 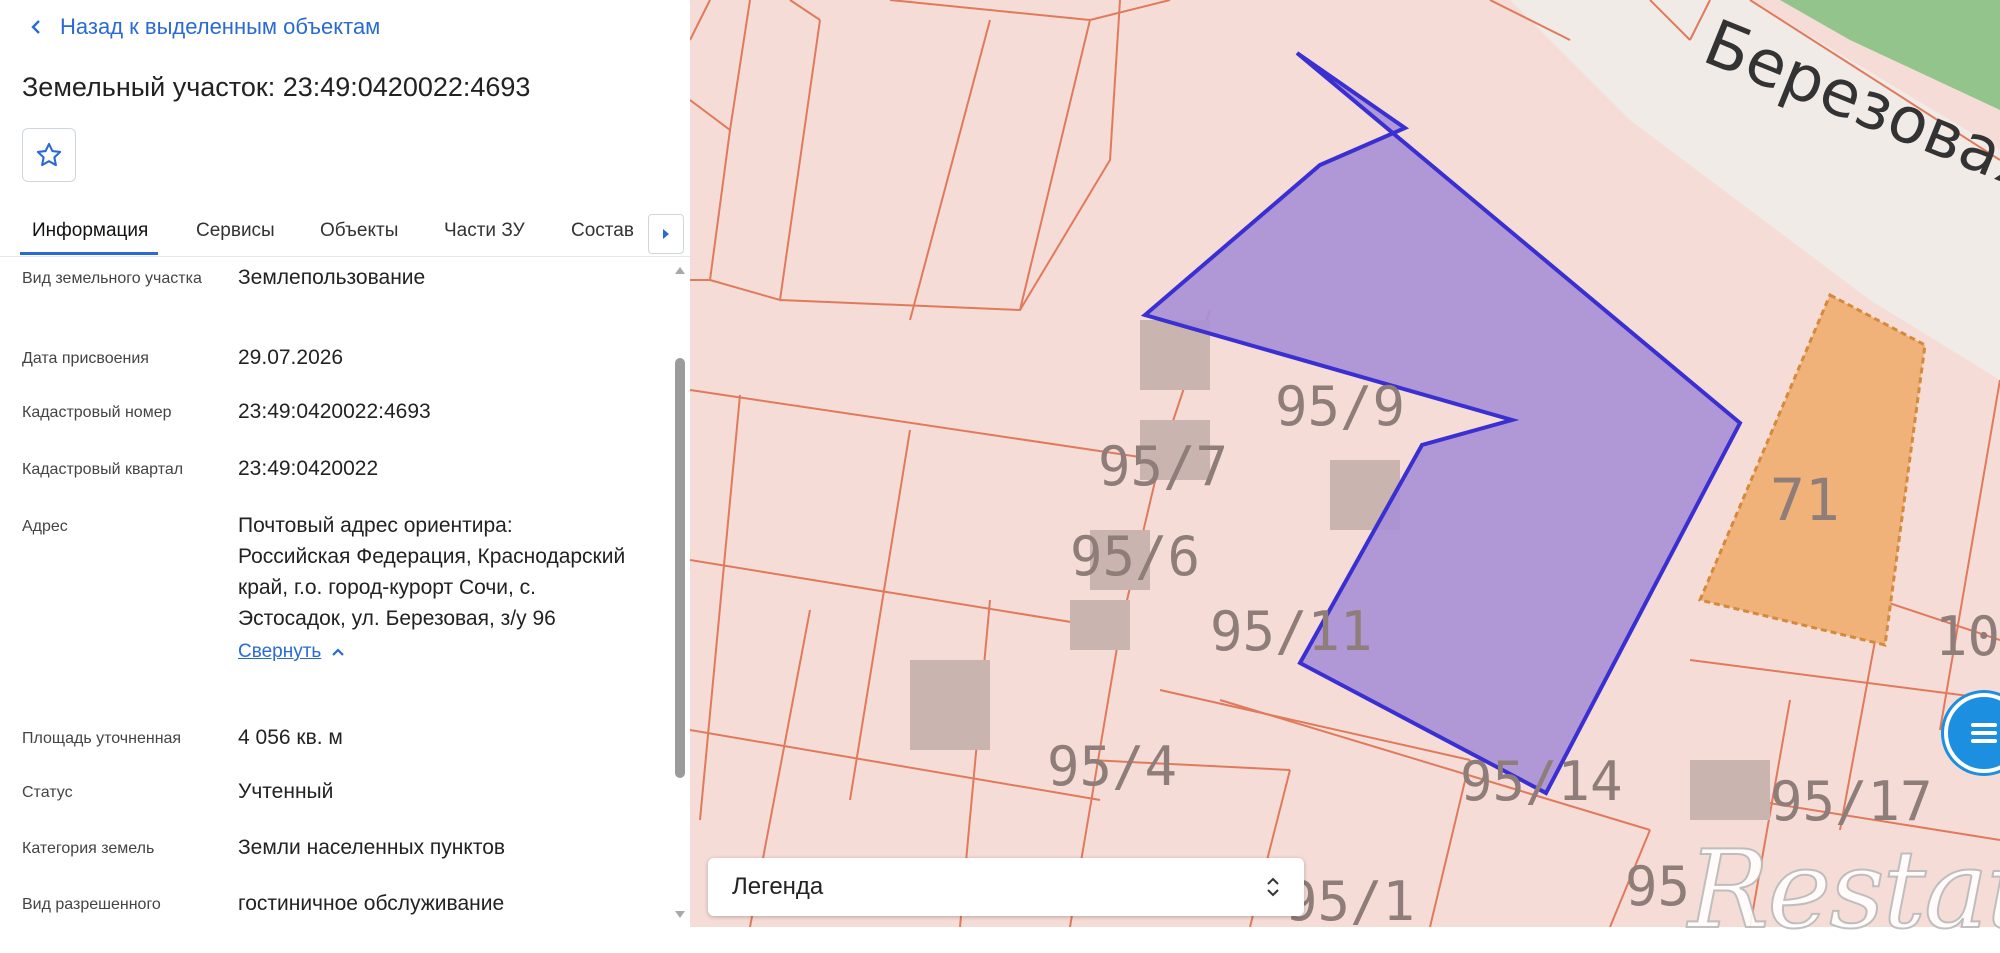 I want to click on parcel-label: 71, so click(x=1805, y=500).